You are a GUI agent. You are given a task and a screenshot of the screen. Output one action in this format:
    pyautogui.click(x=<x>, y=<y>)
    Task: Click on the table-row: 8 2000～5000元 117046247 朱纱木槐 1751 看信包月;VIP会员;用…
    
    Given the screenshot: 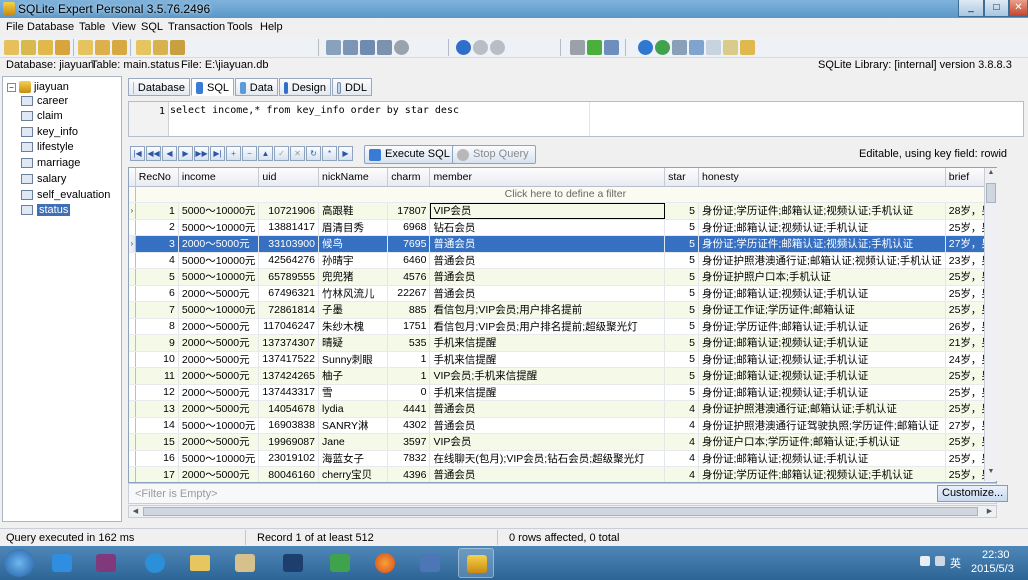 What is the action you would take?
    pyautogui.click(x=562, y=326)
    